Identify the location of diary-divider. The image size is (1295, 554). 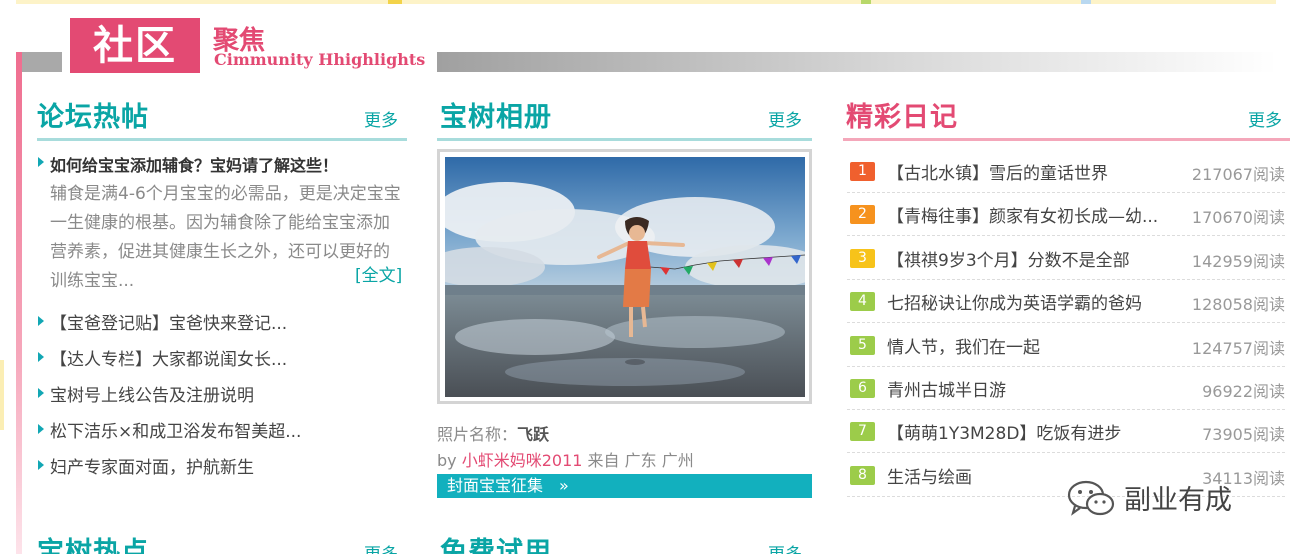
(1066, 139).